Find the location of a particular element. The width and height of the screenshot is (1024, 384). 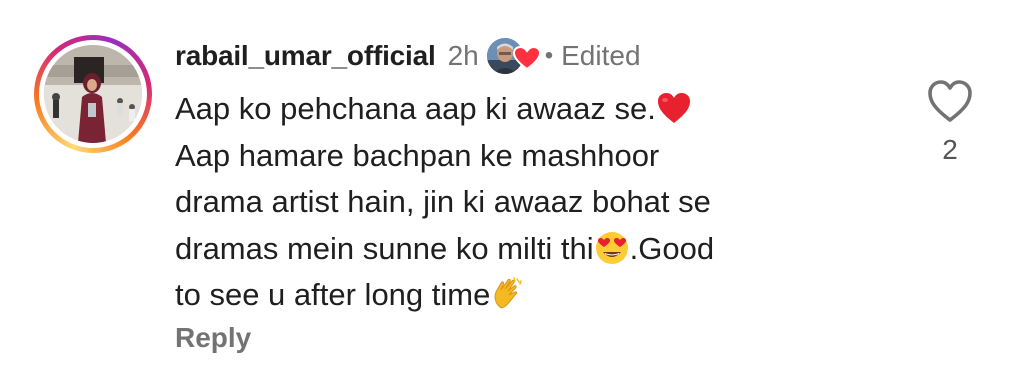

username-link: rabail_umar_official is located at coordinates (305, 56).